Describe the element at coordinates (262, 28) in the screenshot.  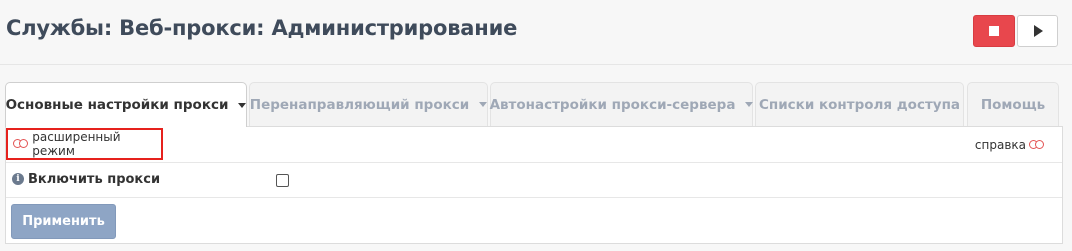
I see `page-title: Службы: Веб-прокси: Администрирование` at that location.